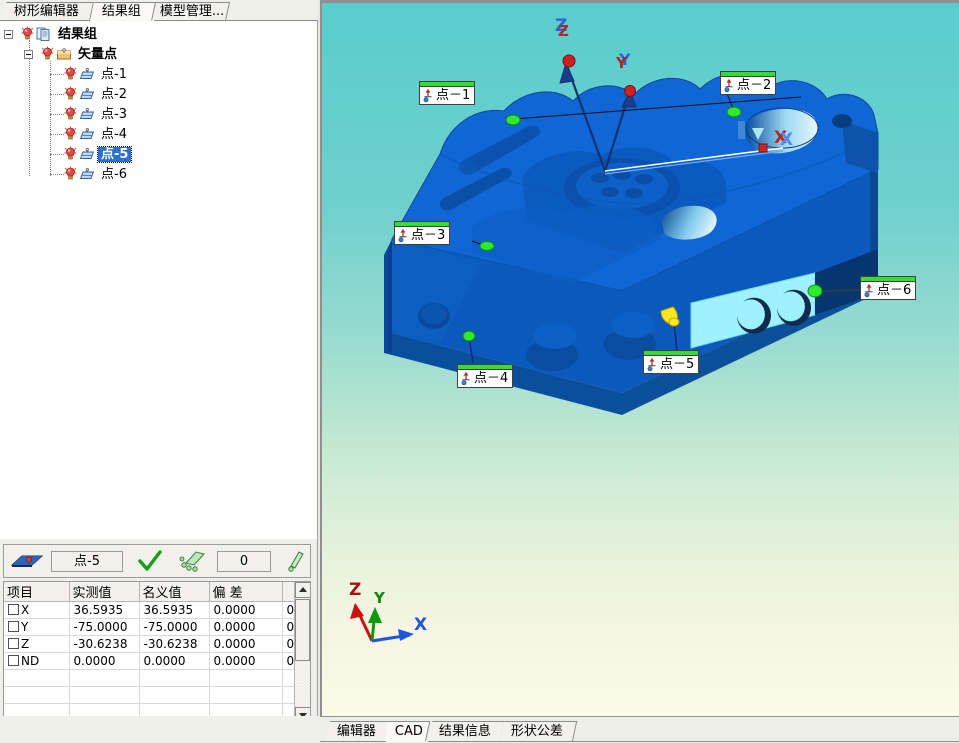 This screenshot has height=743, width=959. Describe the element at coordinates (174, 661) in the screenshot. I see `cell-nominal: 0.0000` at that location.